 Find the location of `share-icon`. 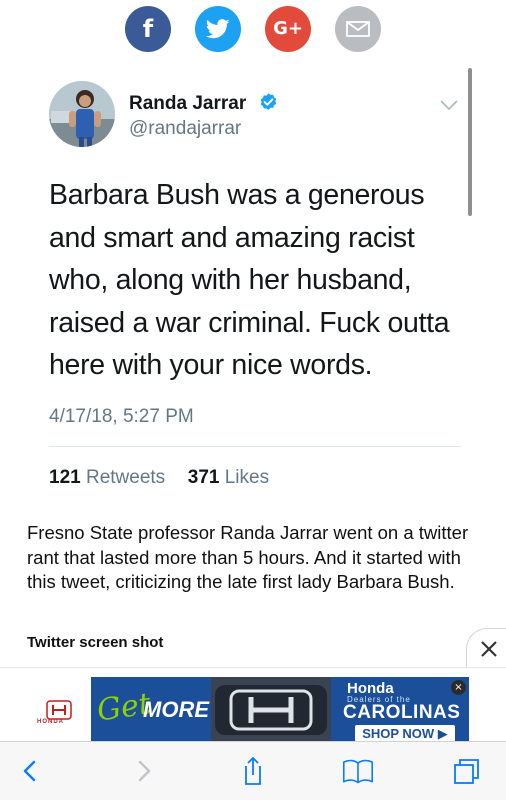

share-icon is located at coordinates (253, 771).